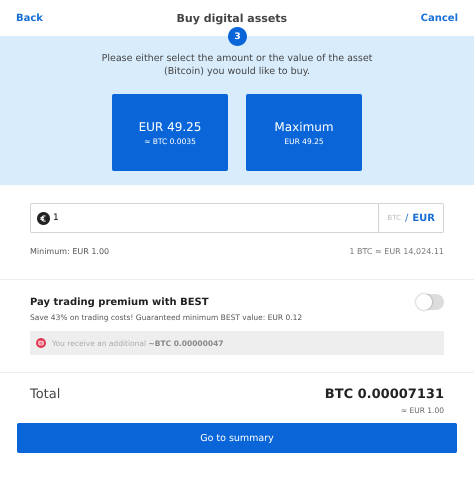 The width and height of the screenshot is (474, 484). Describe the element at coordinates (237, 438) in the screenshot. I see `go-to-summary-button: Go to summary` at that location.